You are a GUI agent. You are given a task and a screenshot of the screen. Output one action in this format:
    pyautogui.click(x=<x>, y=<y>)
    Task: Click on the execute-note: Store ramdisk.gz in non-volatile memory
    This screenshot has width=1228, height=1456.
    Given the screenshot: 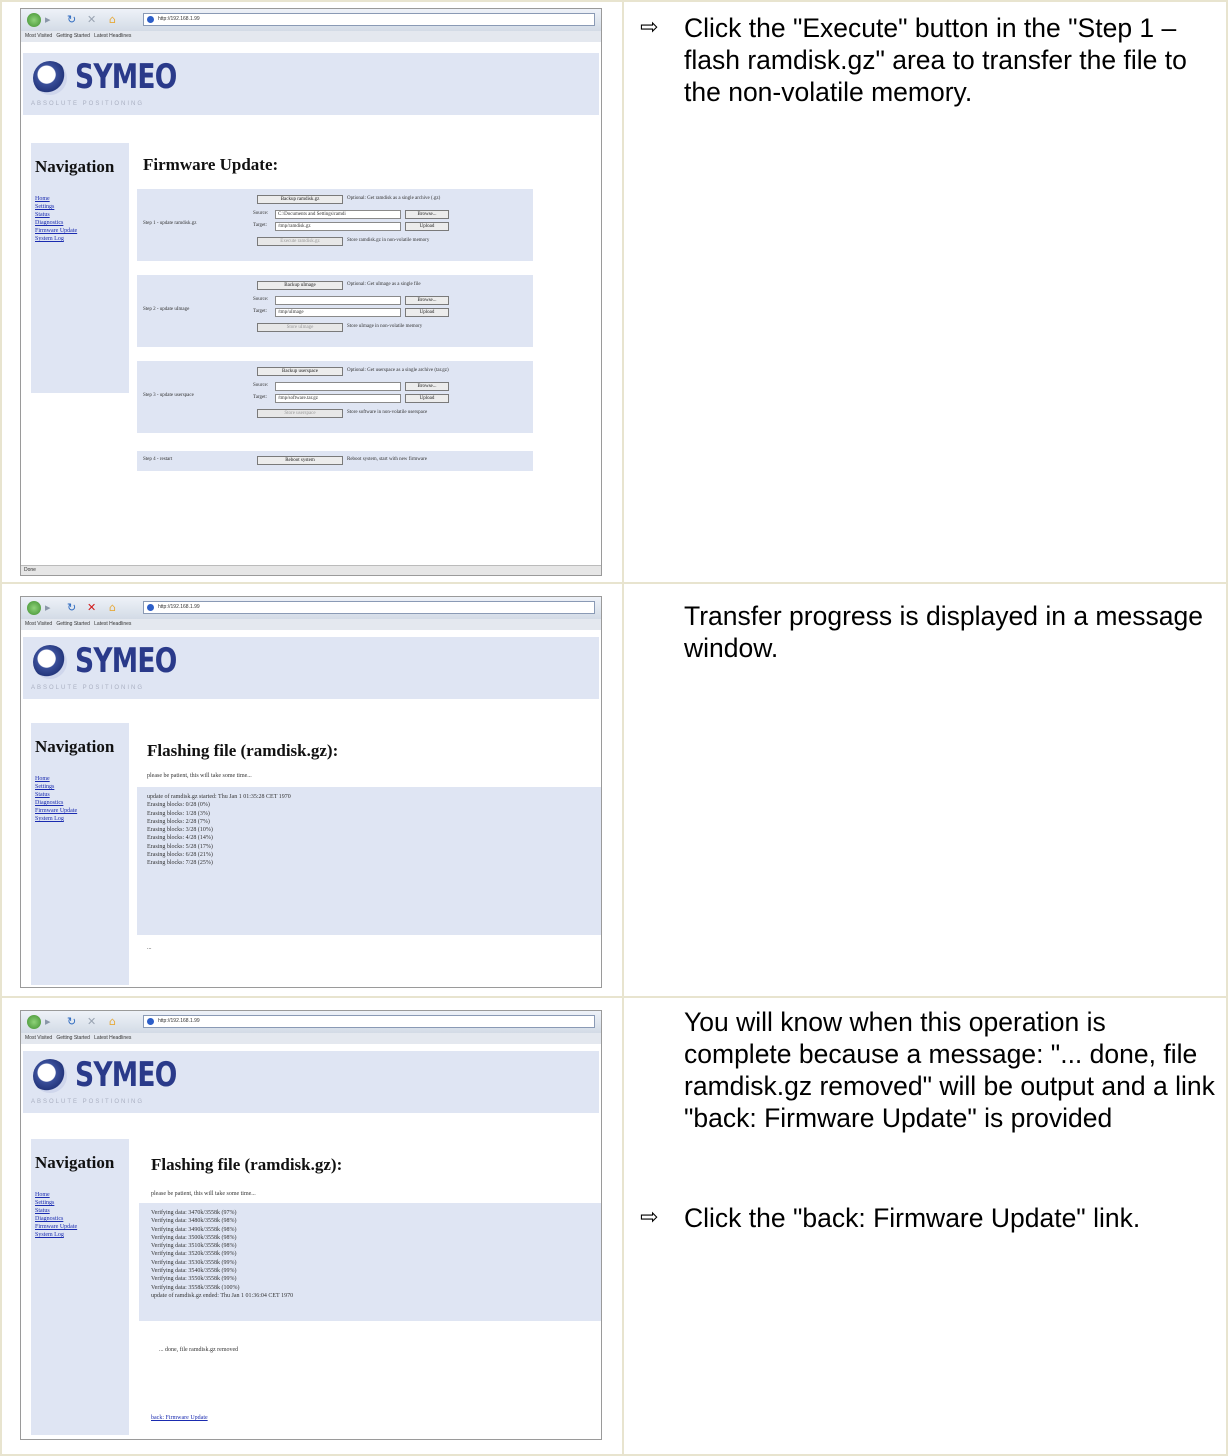 What is the action you would take?
    pyautogui.click(x=388, y=240)
    